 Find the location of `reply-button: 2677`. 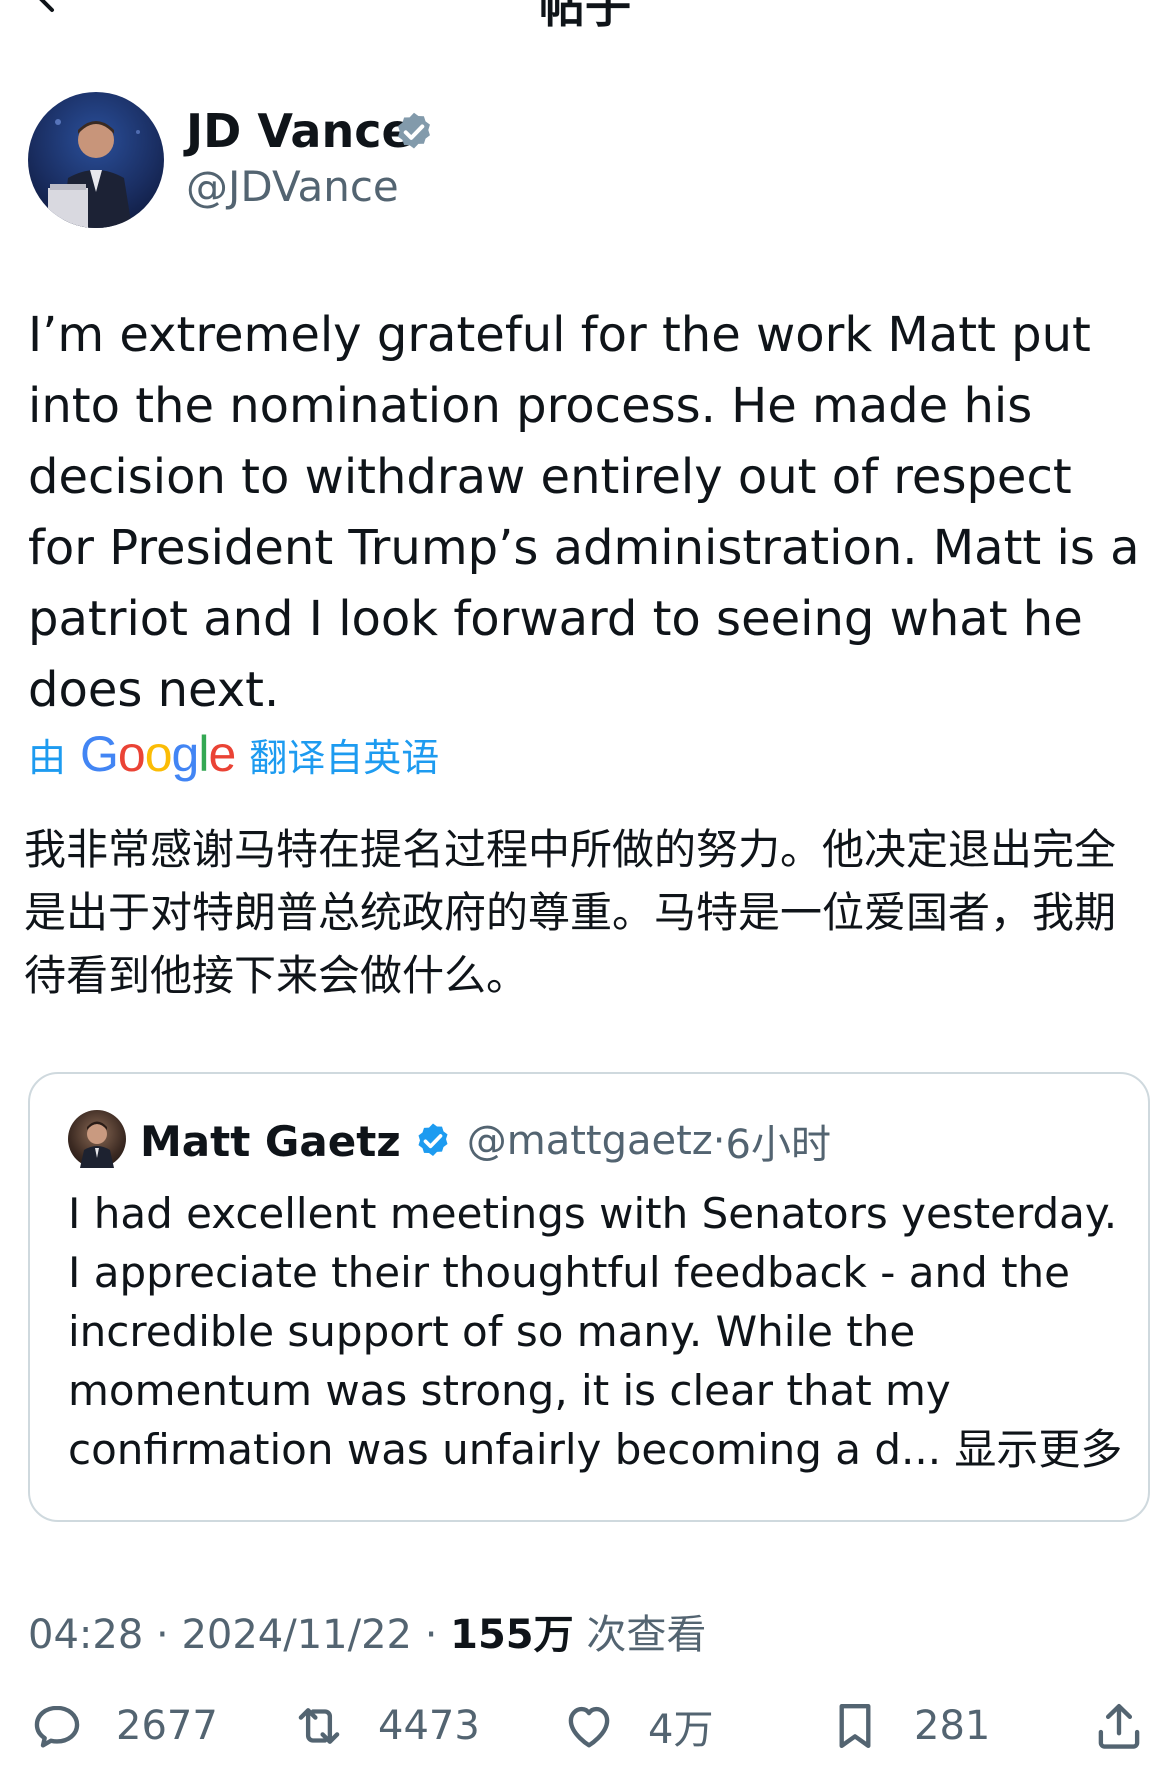

reply-button: 2677 is located at coordinates (123, 1726).